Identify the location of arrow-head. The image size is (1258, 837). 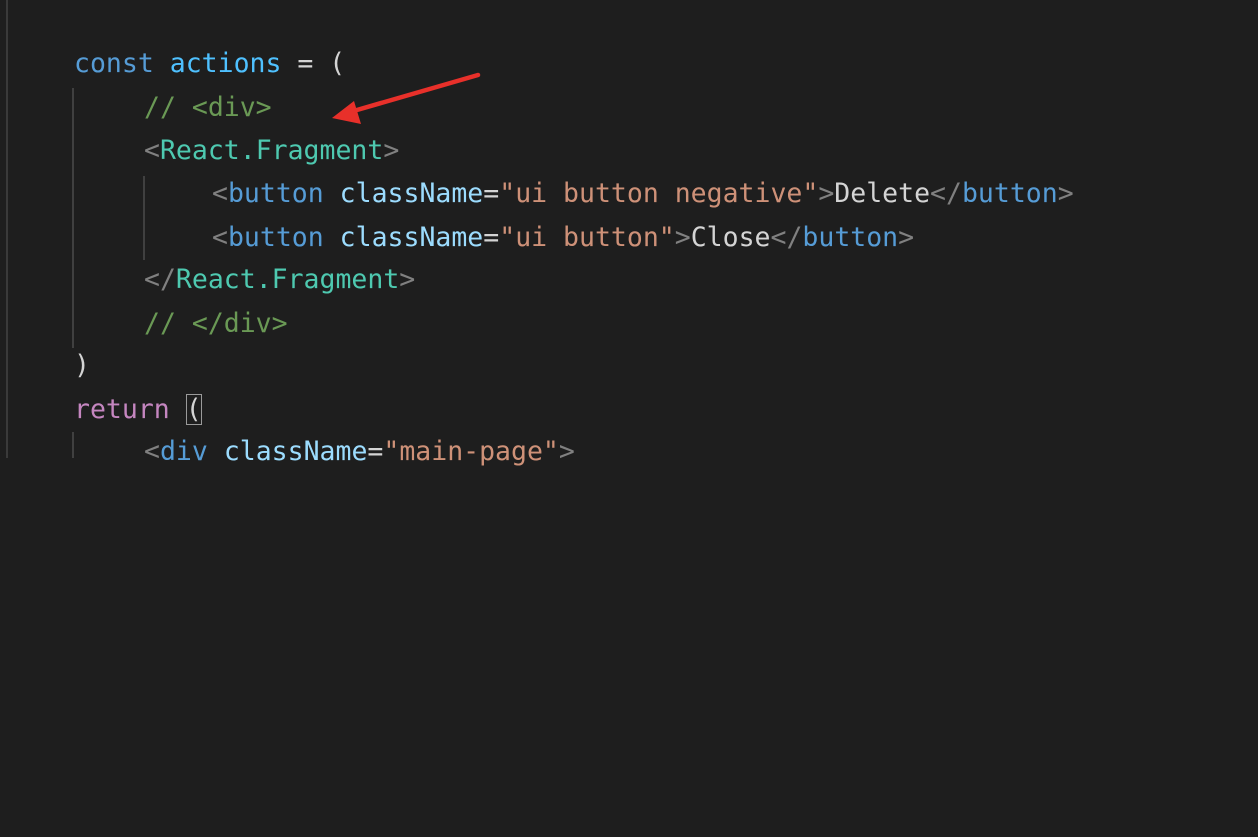
(346, 112).